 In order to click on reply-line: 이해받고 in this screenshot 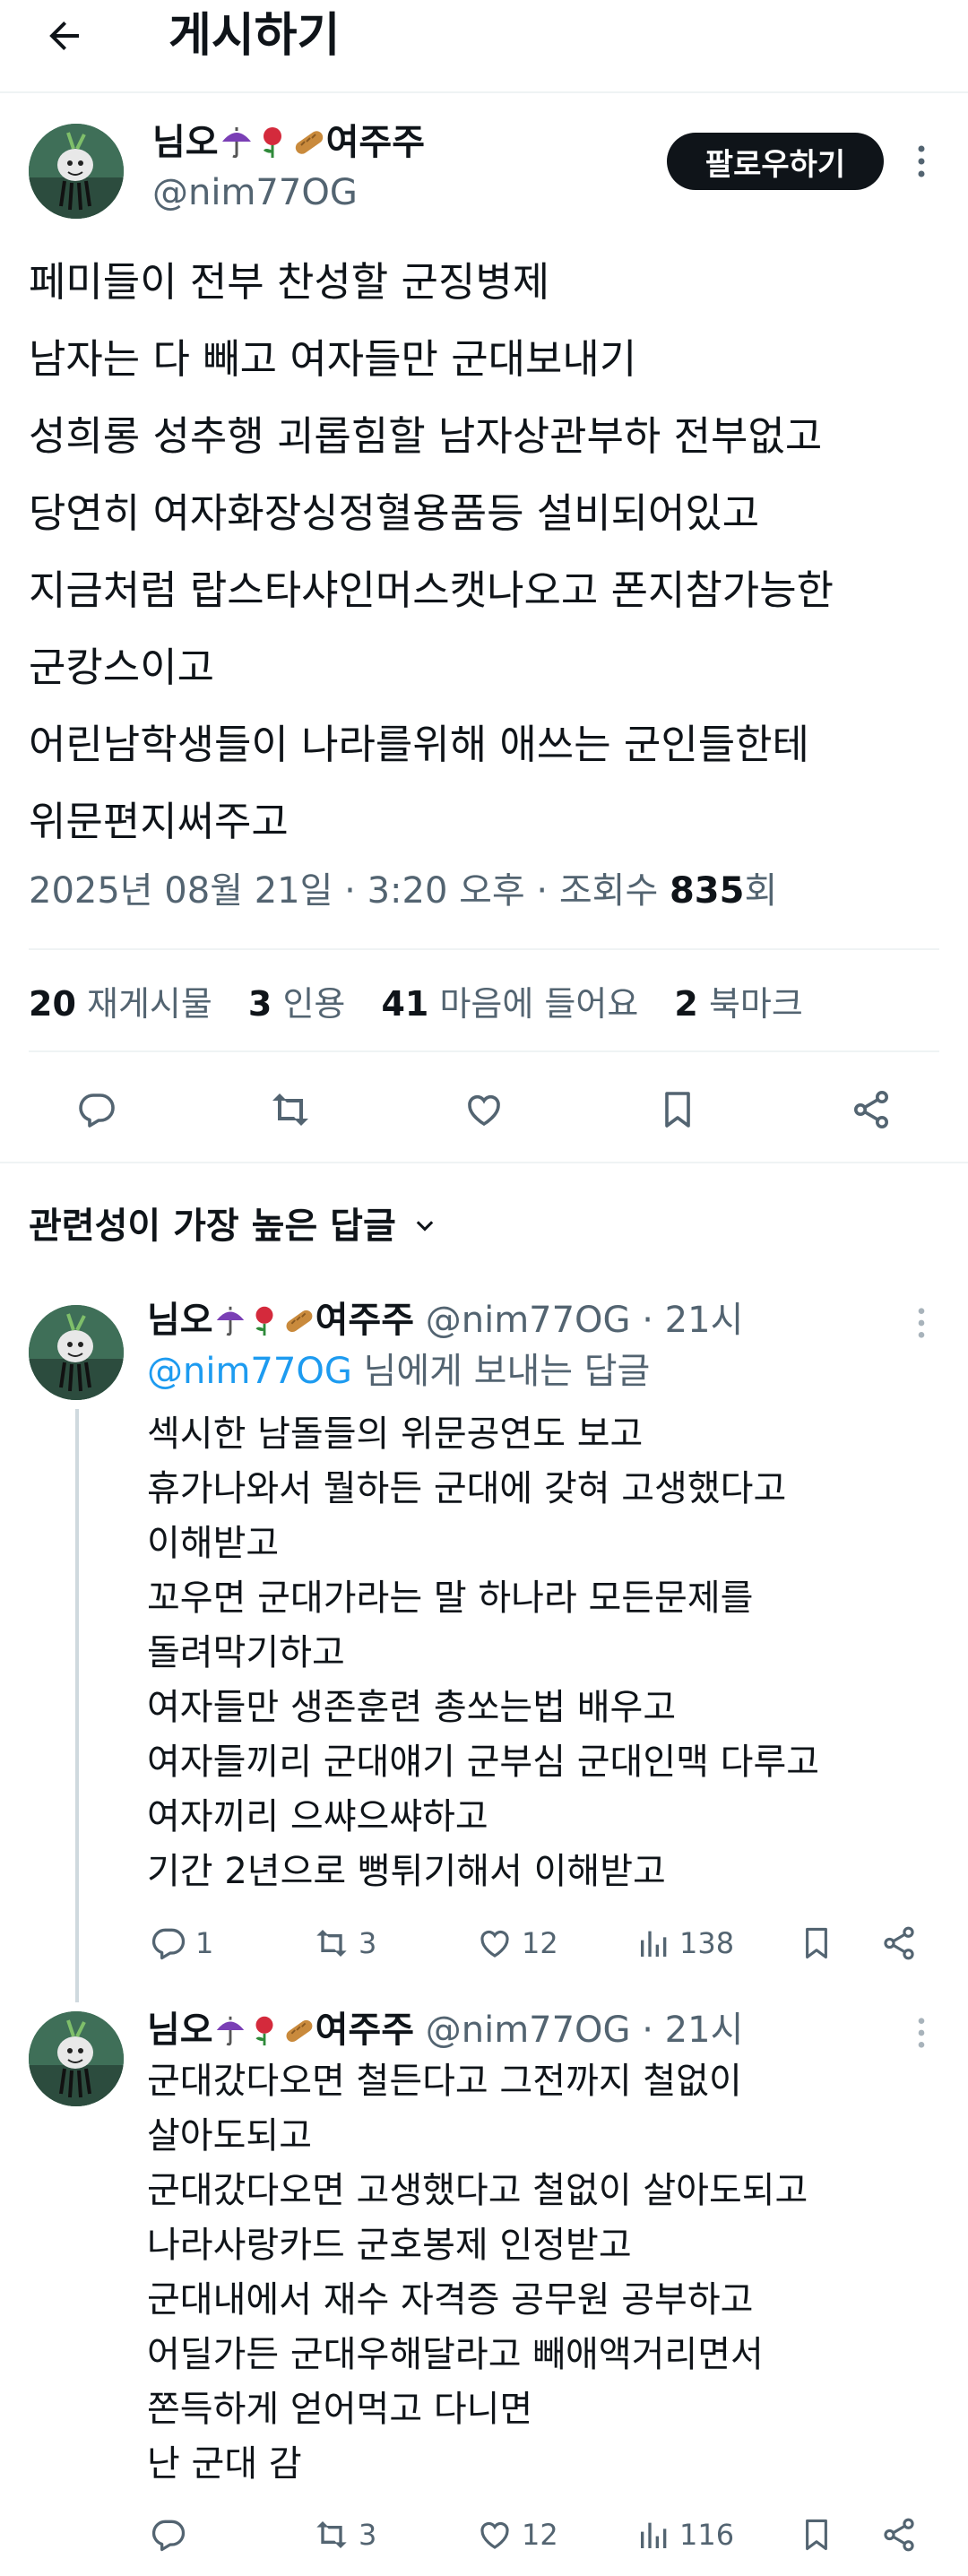, I will do `click(213, 1543)`.